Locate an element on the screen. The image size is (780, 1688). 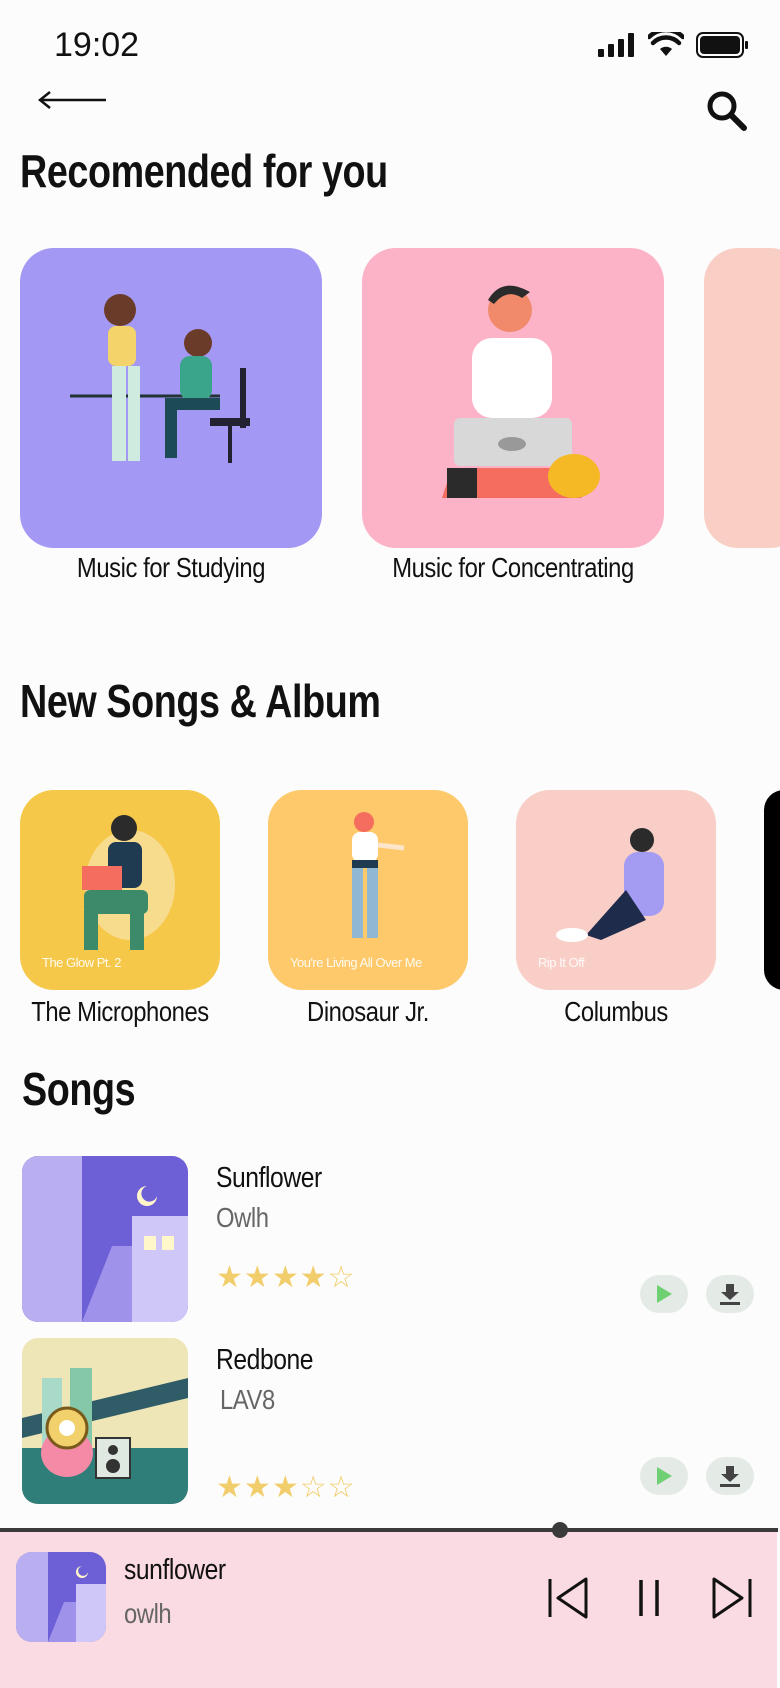
song-title: Sunflower is located at coordinates (269, 1178).